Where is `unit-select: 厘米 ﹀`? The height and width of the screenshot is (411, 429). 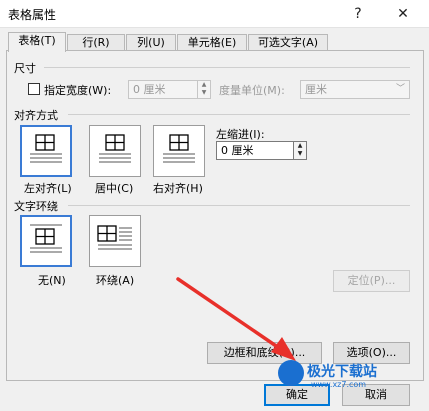 unit-select: 厘米 ﹀ is located at coordinates (355, 89).